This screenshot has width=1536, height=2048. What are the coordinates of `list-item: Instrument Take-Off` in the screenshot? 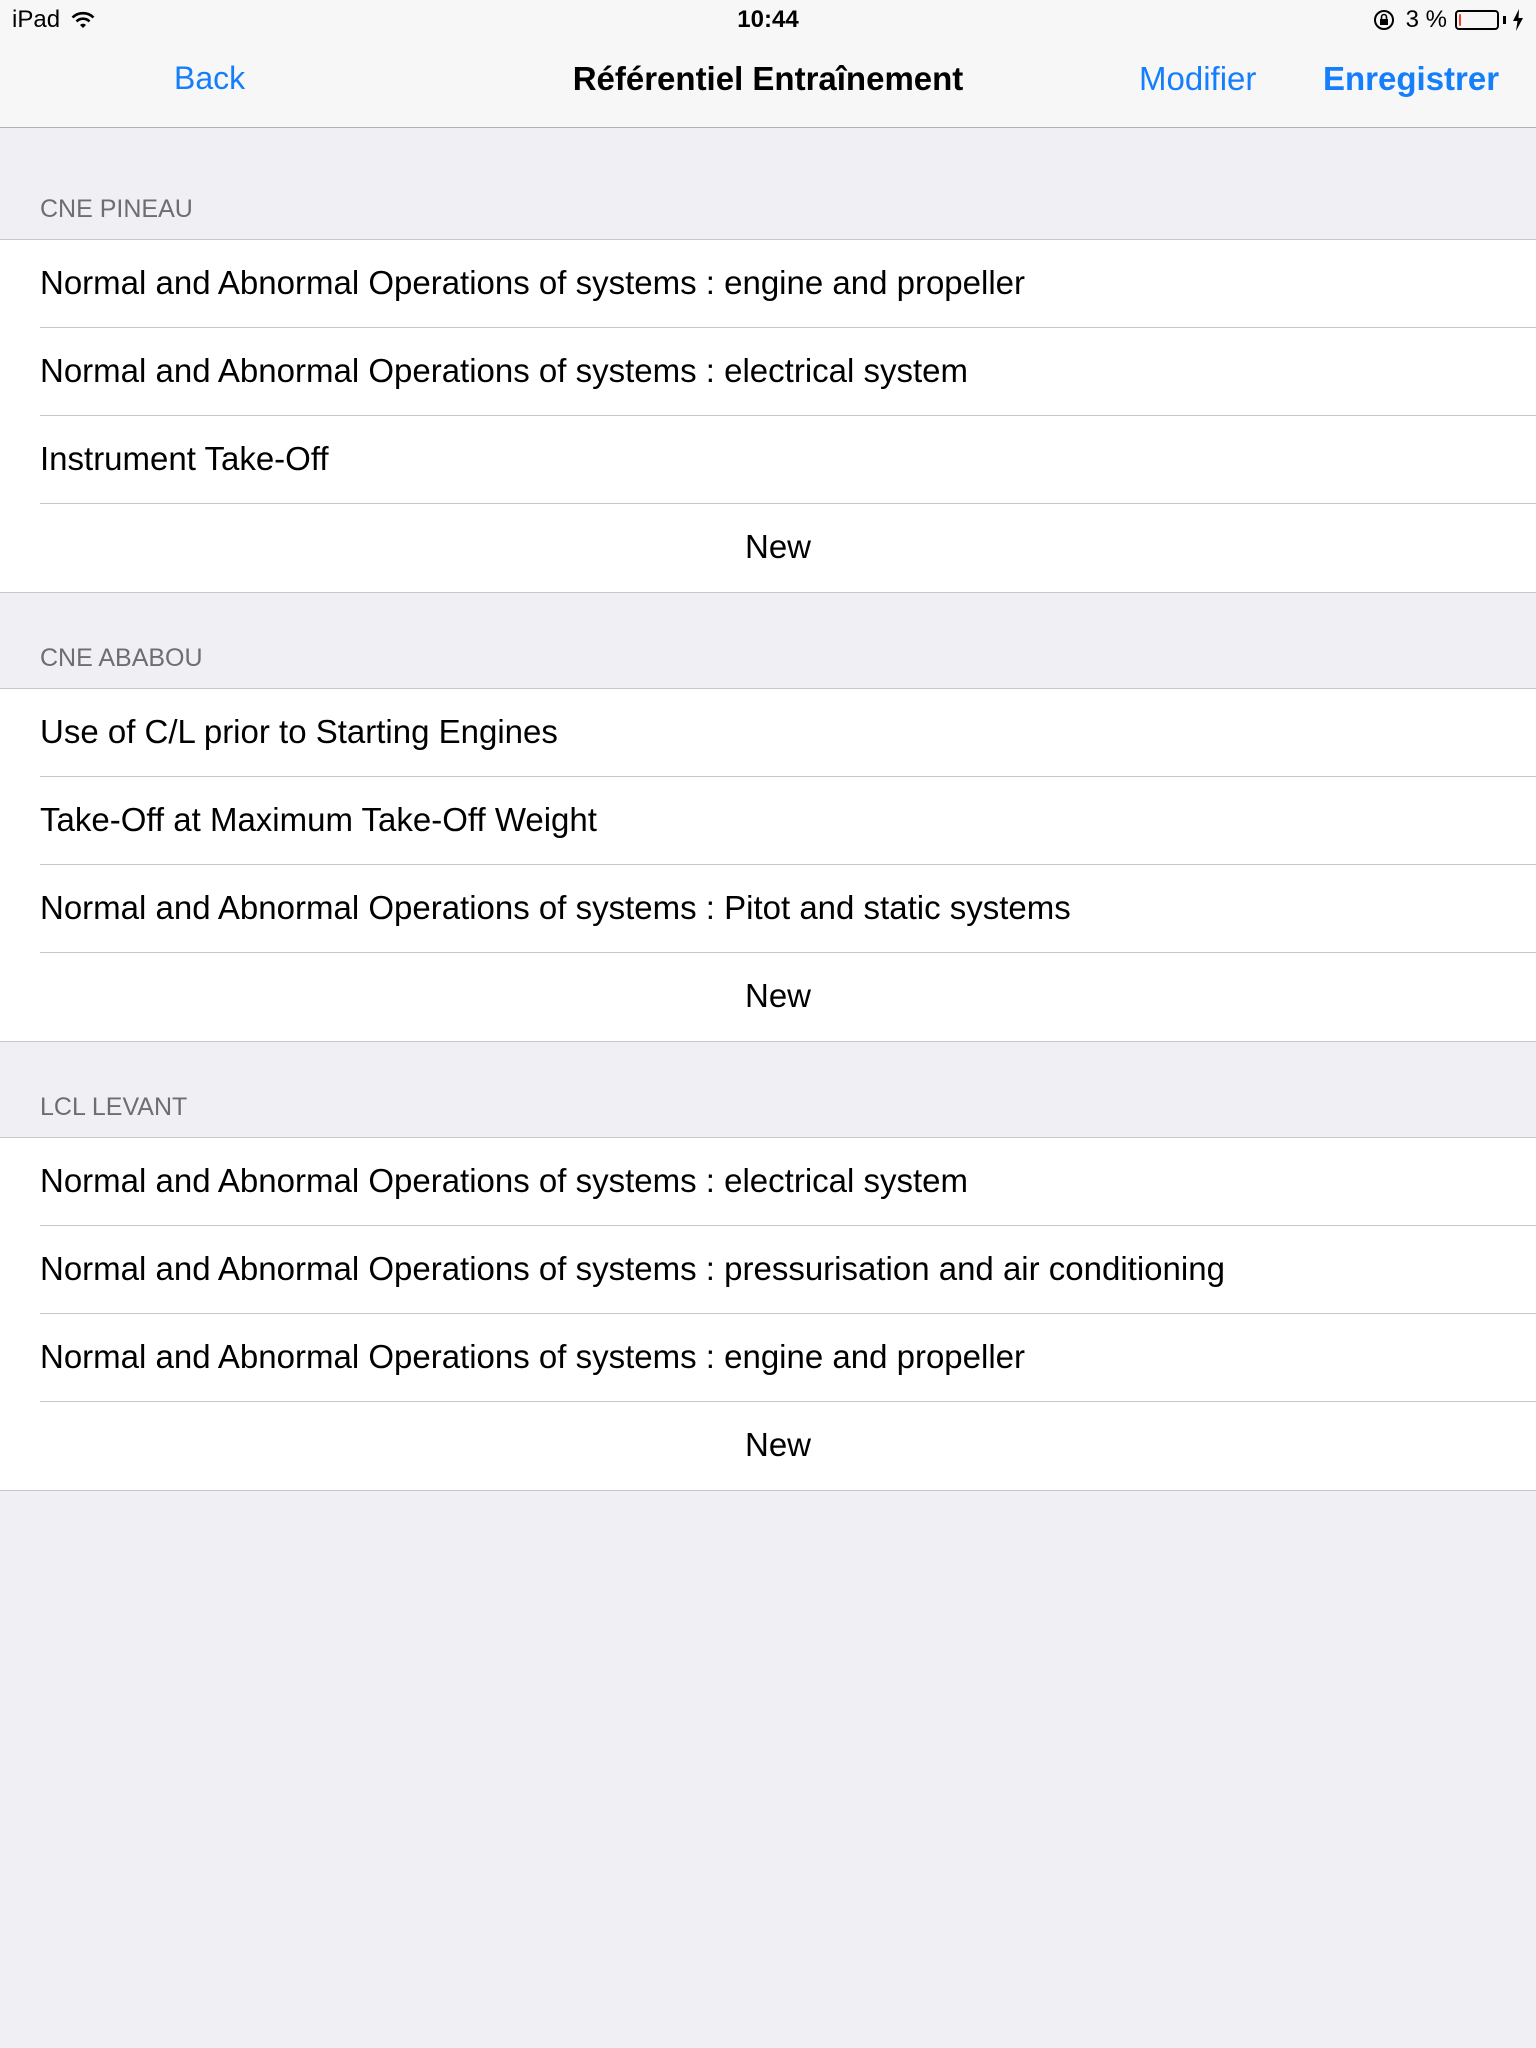 It's located at (768, 460).